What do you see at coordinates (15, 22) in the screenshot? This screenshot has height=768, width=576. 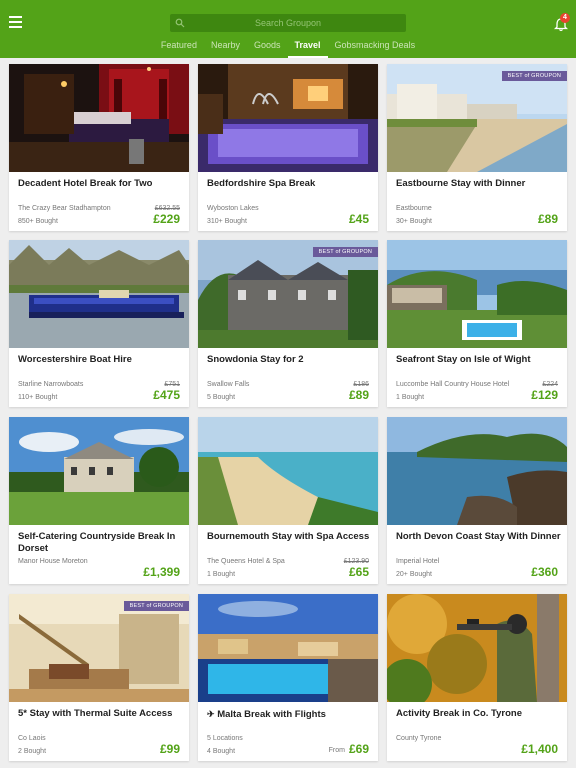 I see `hamburger-menu-icon` at bounding box center [15, 22].